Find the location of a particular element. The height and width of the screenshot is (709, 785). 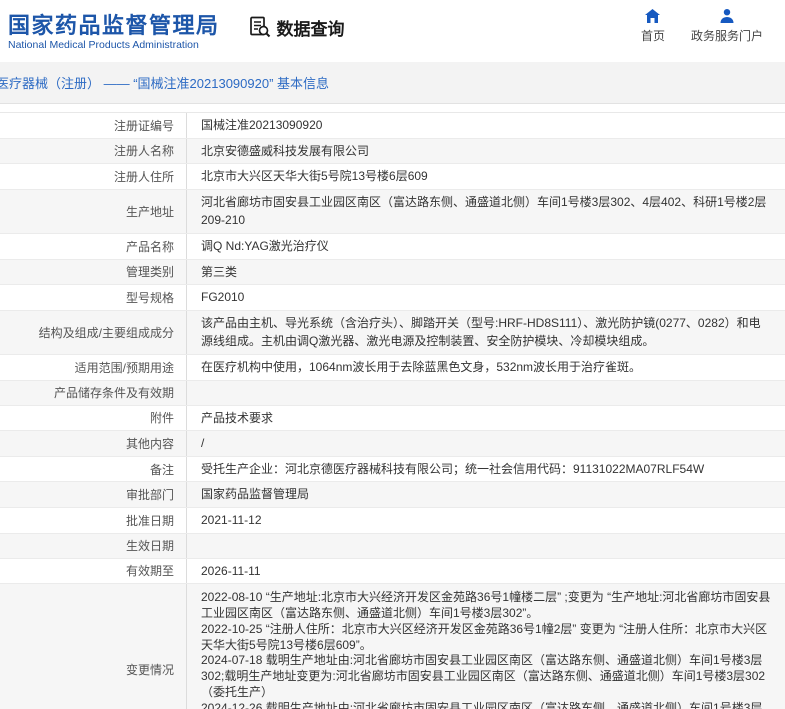

row-value: 国家药品监督管理局 is located at coordinates (255, 494).